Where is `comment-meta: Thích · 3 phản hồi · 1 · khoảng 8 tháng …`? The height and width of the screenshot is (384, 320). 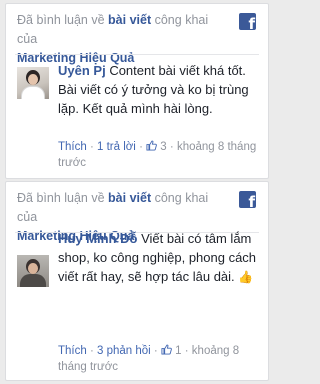
comment-meta: Thích · 3 phản hồi · 1 · khoảng 8 tháng … is located at coordinates (149, 358).